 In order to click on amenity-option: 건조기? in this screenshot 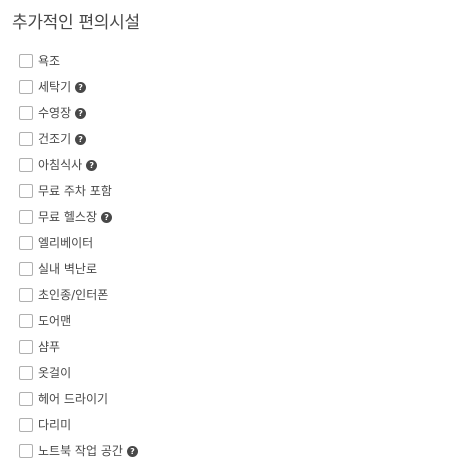, I will do `click(78, 139)`.